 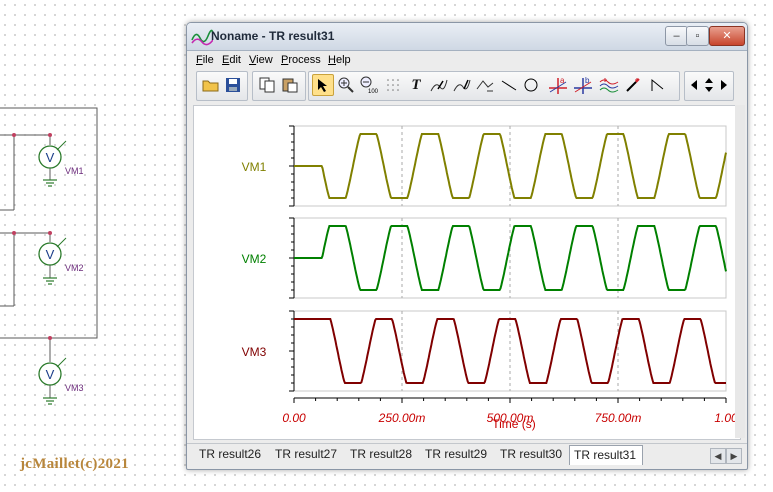 I want to click on minimize-button: –, so click(x=676, y=36).